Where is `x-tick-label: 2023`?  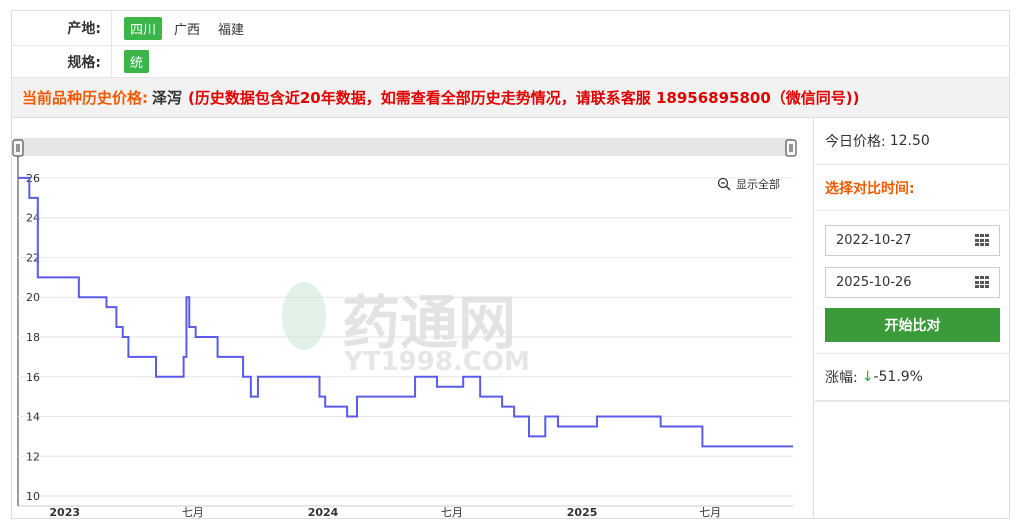
x-tick-label: 2023 is located at coordinates (64, 512).